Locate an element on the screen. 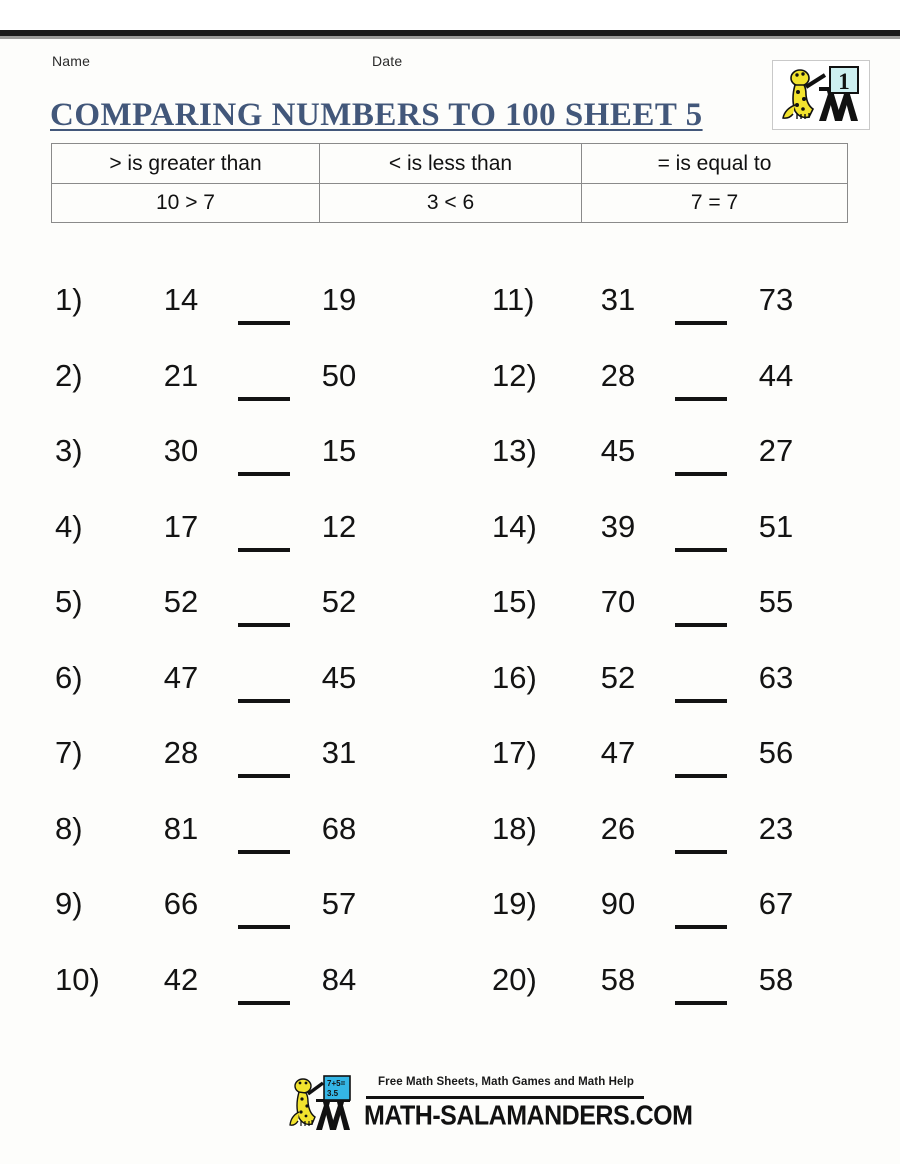  problem-row: 12) 28 44 is located at coordinates (662, 384).